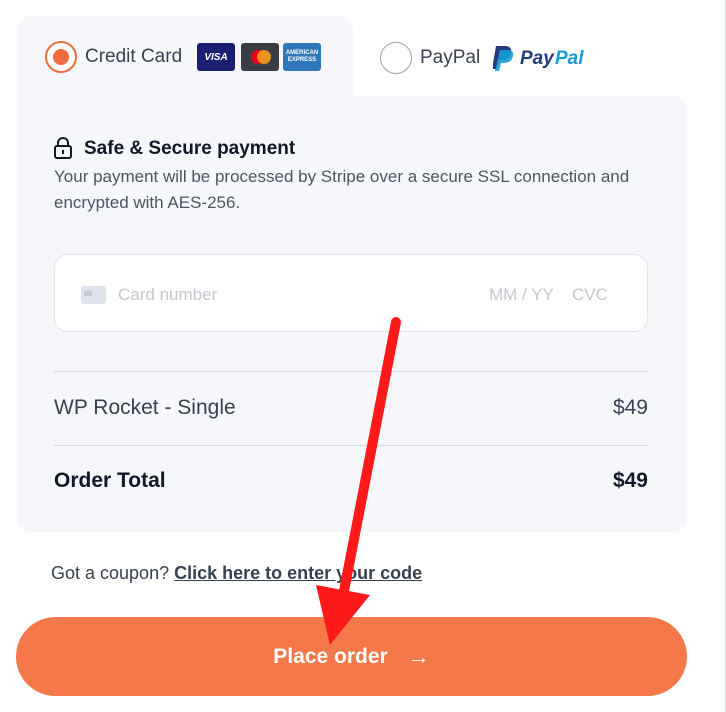  What do you see at coordinates (298, 573) in the screenshot?
I see `coupon-link: Click here to enter your code` at bounding box center [298, 573].